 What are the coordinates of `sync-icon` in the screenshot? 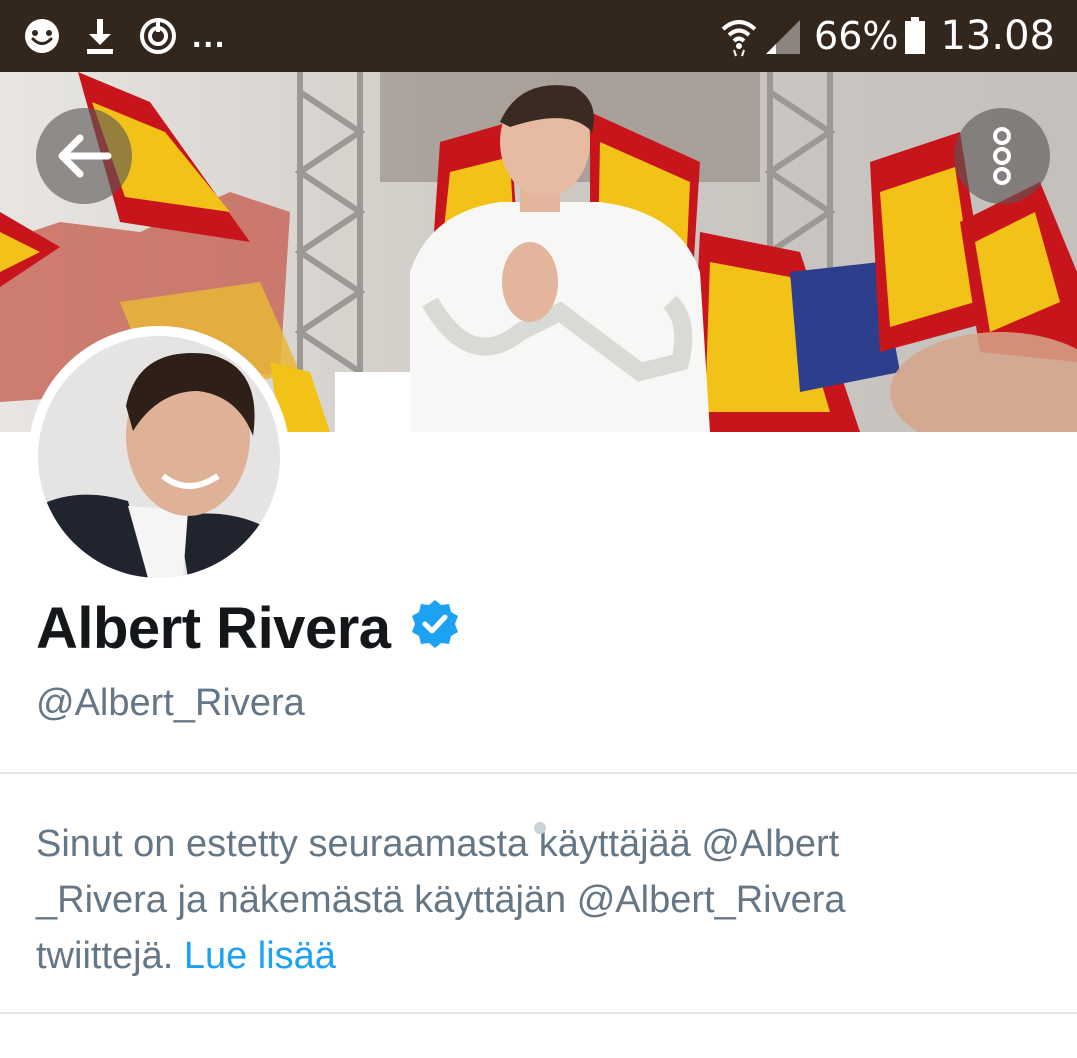 It's located at (158, 36).